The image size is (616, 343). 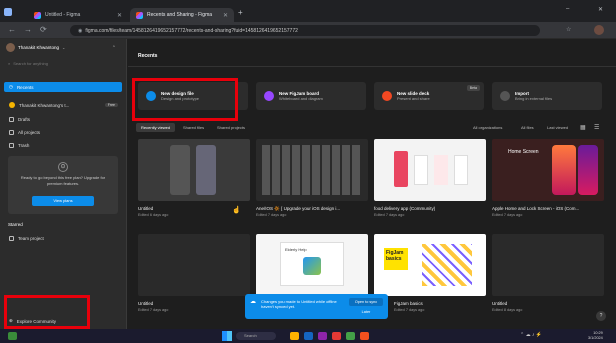 I want to click on import-icon, so click(x=505, y=96).